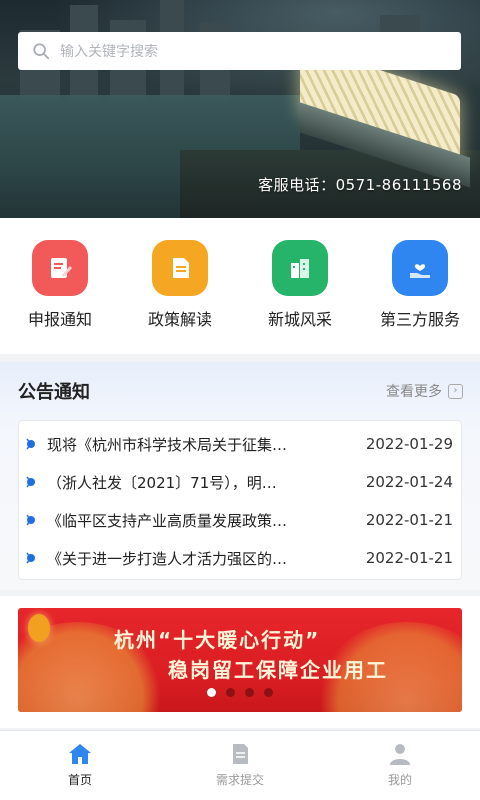  I want to click on menu-item-declaration-notice: 申报通知, so click(60, 297).